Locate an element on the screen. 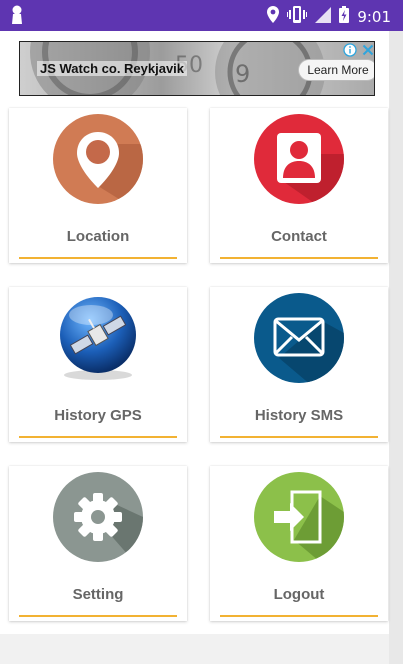 The height and width of the screenshot is (664, 403). contact-card: Contact is located at coordinates (299, 185).